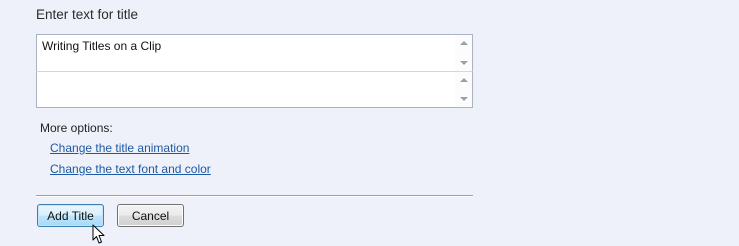 The width and height of the screenshot is (739, 246). I want to click on cancel-button: Cancel, so click(150, 215).